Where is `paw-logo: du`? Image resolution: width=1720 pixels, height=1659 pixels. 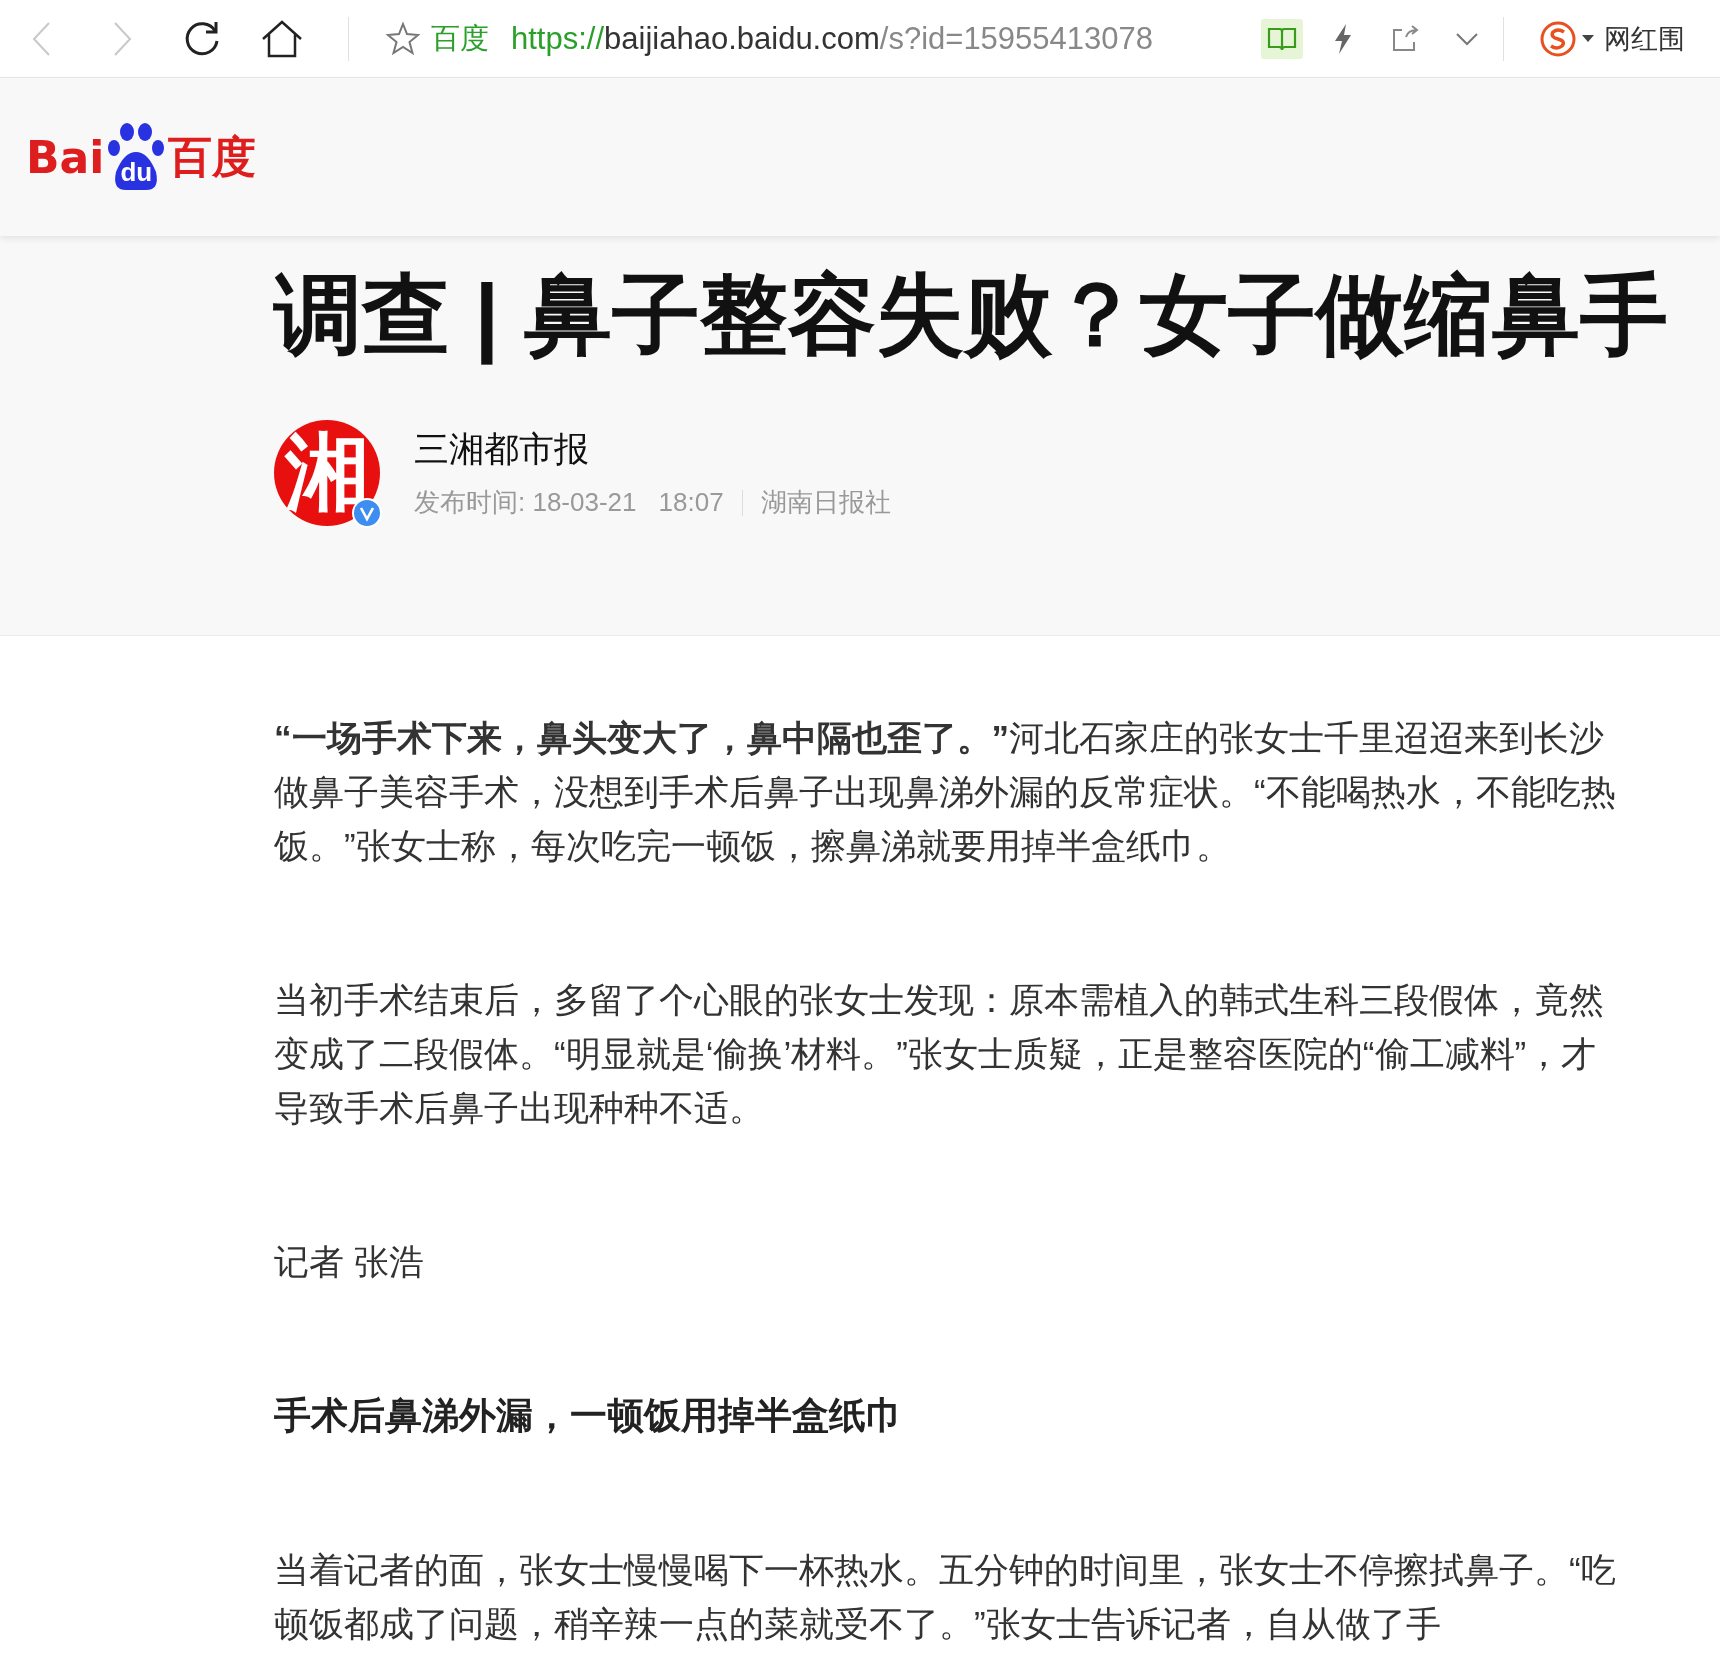 paw-logo: du is located at coordinates (136, 157).